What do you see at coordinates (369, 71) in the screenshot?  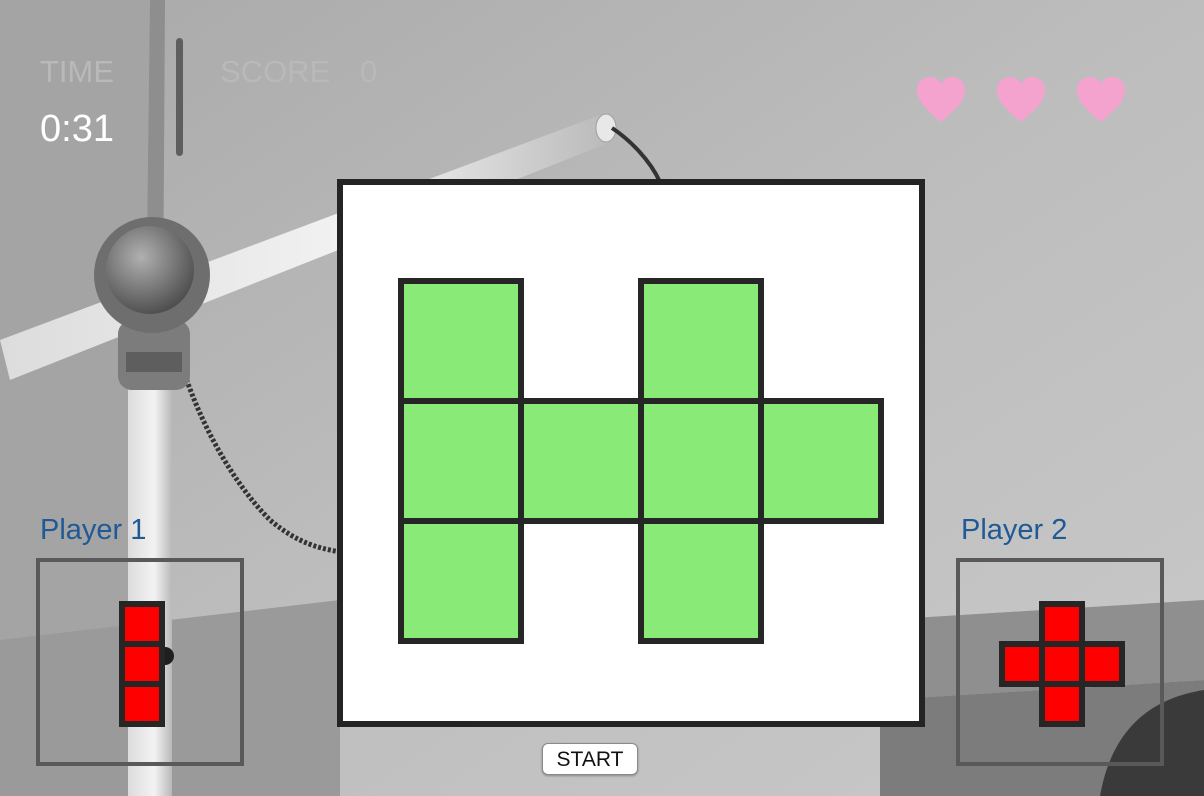 I see `score-value: 0` at bounding box center [369, 71].